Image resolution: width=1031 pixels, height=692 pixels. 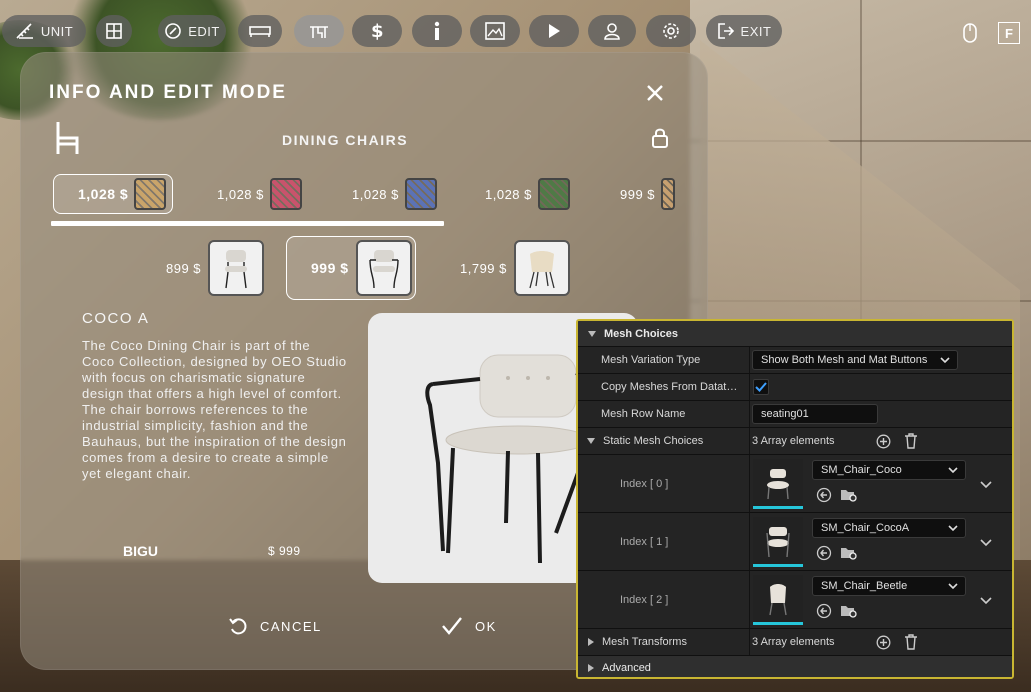 What do you see at coordinates (643, 414) in the screenshot?
I see `property-label: Mesh Row Name` at bounding box center [643, 414].